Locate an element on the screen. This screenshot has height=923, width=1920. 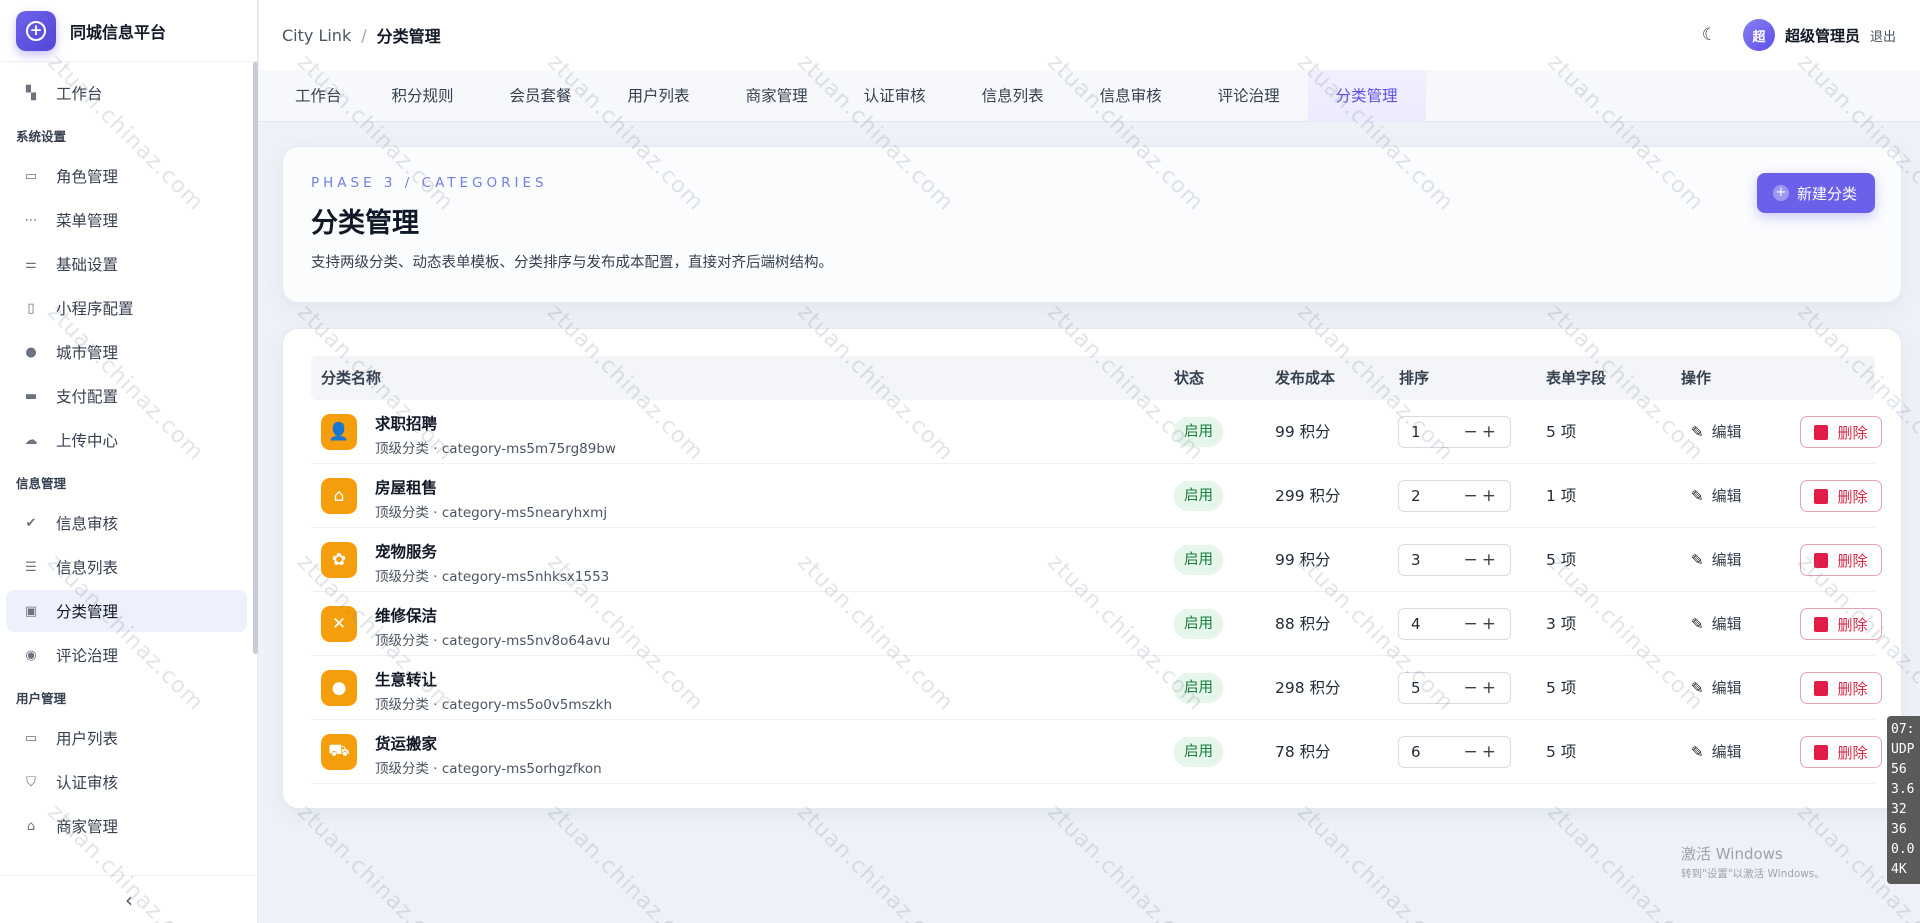
delivery-icon: ⛟ is located at coordinates (339, 752).